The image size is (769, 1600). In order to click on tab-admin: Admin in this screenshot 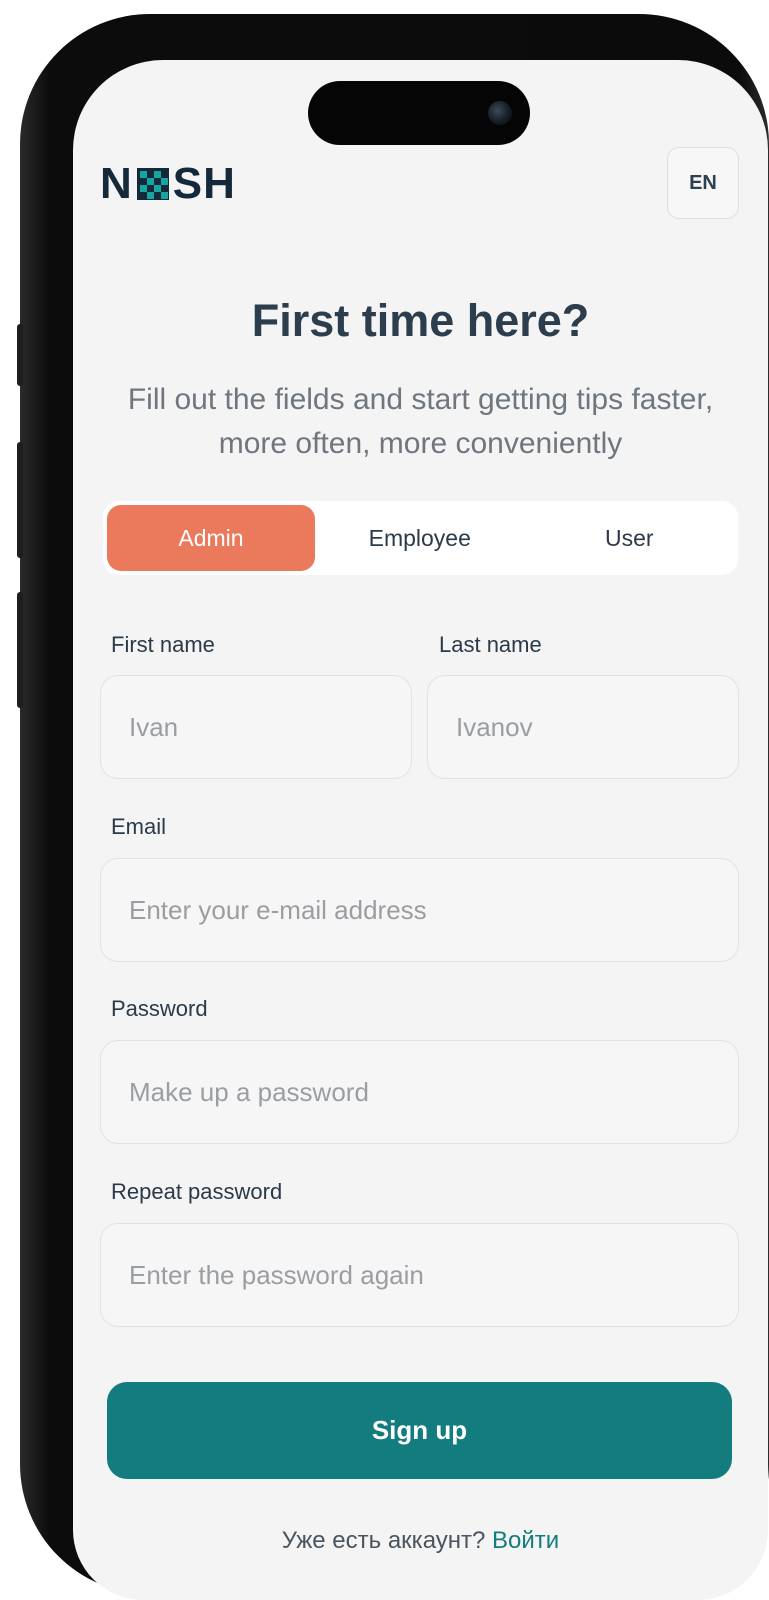, I will do `click(211, 538)`.